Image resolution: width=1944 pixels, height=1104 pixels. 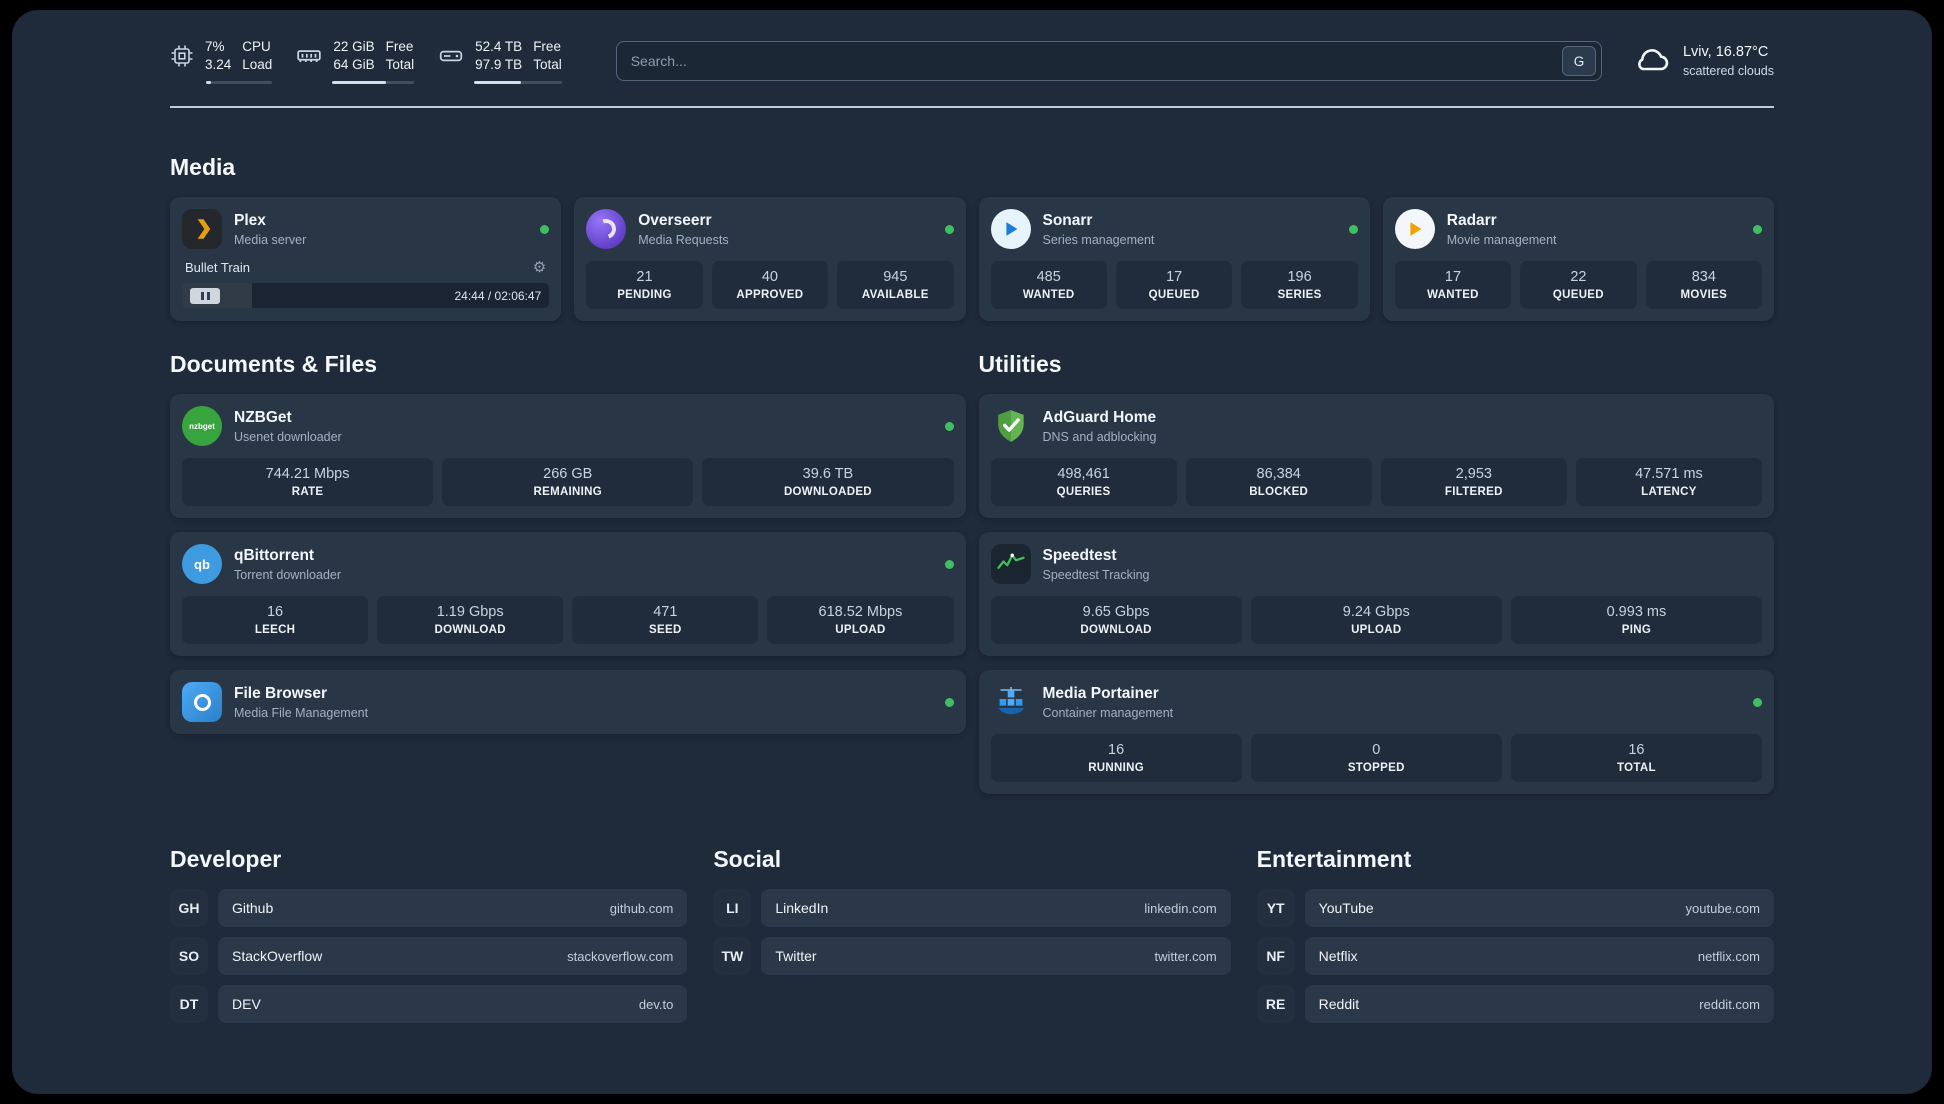 What do you see at coordinates (1275, 908) in the screenshot?
I see `bookmark-abbr: YT` at bounding box center [1275, 908].